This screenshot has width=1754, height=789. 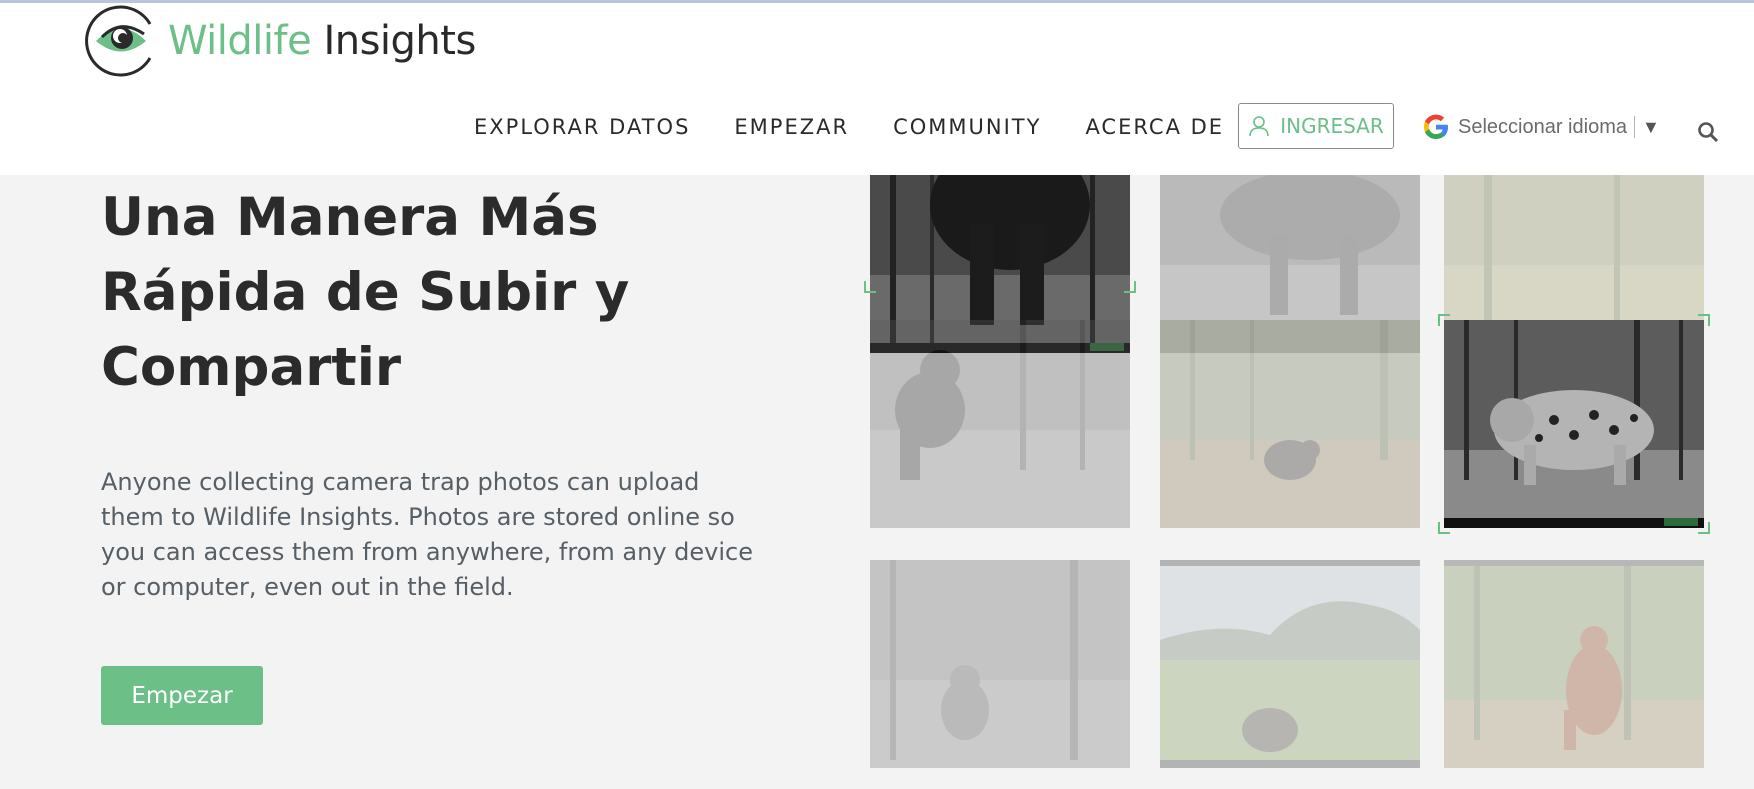 I want to click on login-button: INGRESAR, so click(x=1316, y=126).